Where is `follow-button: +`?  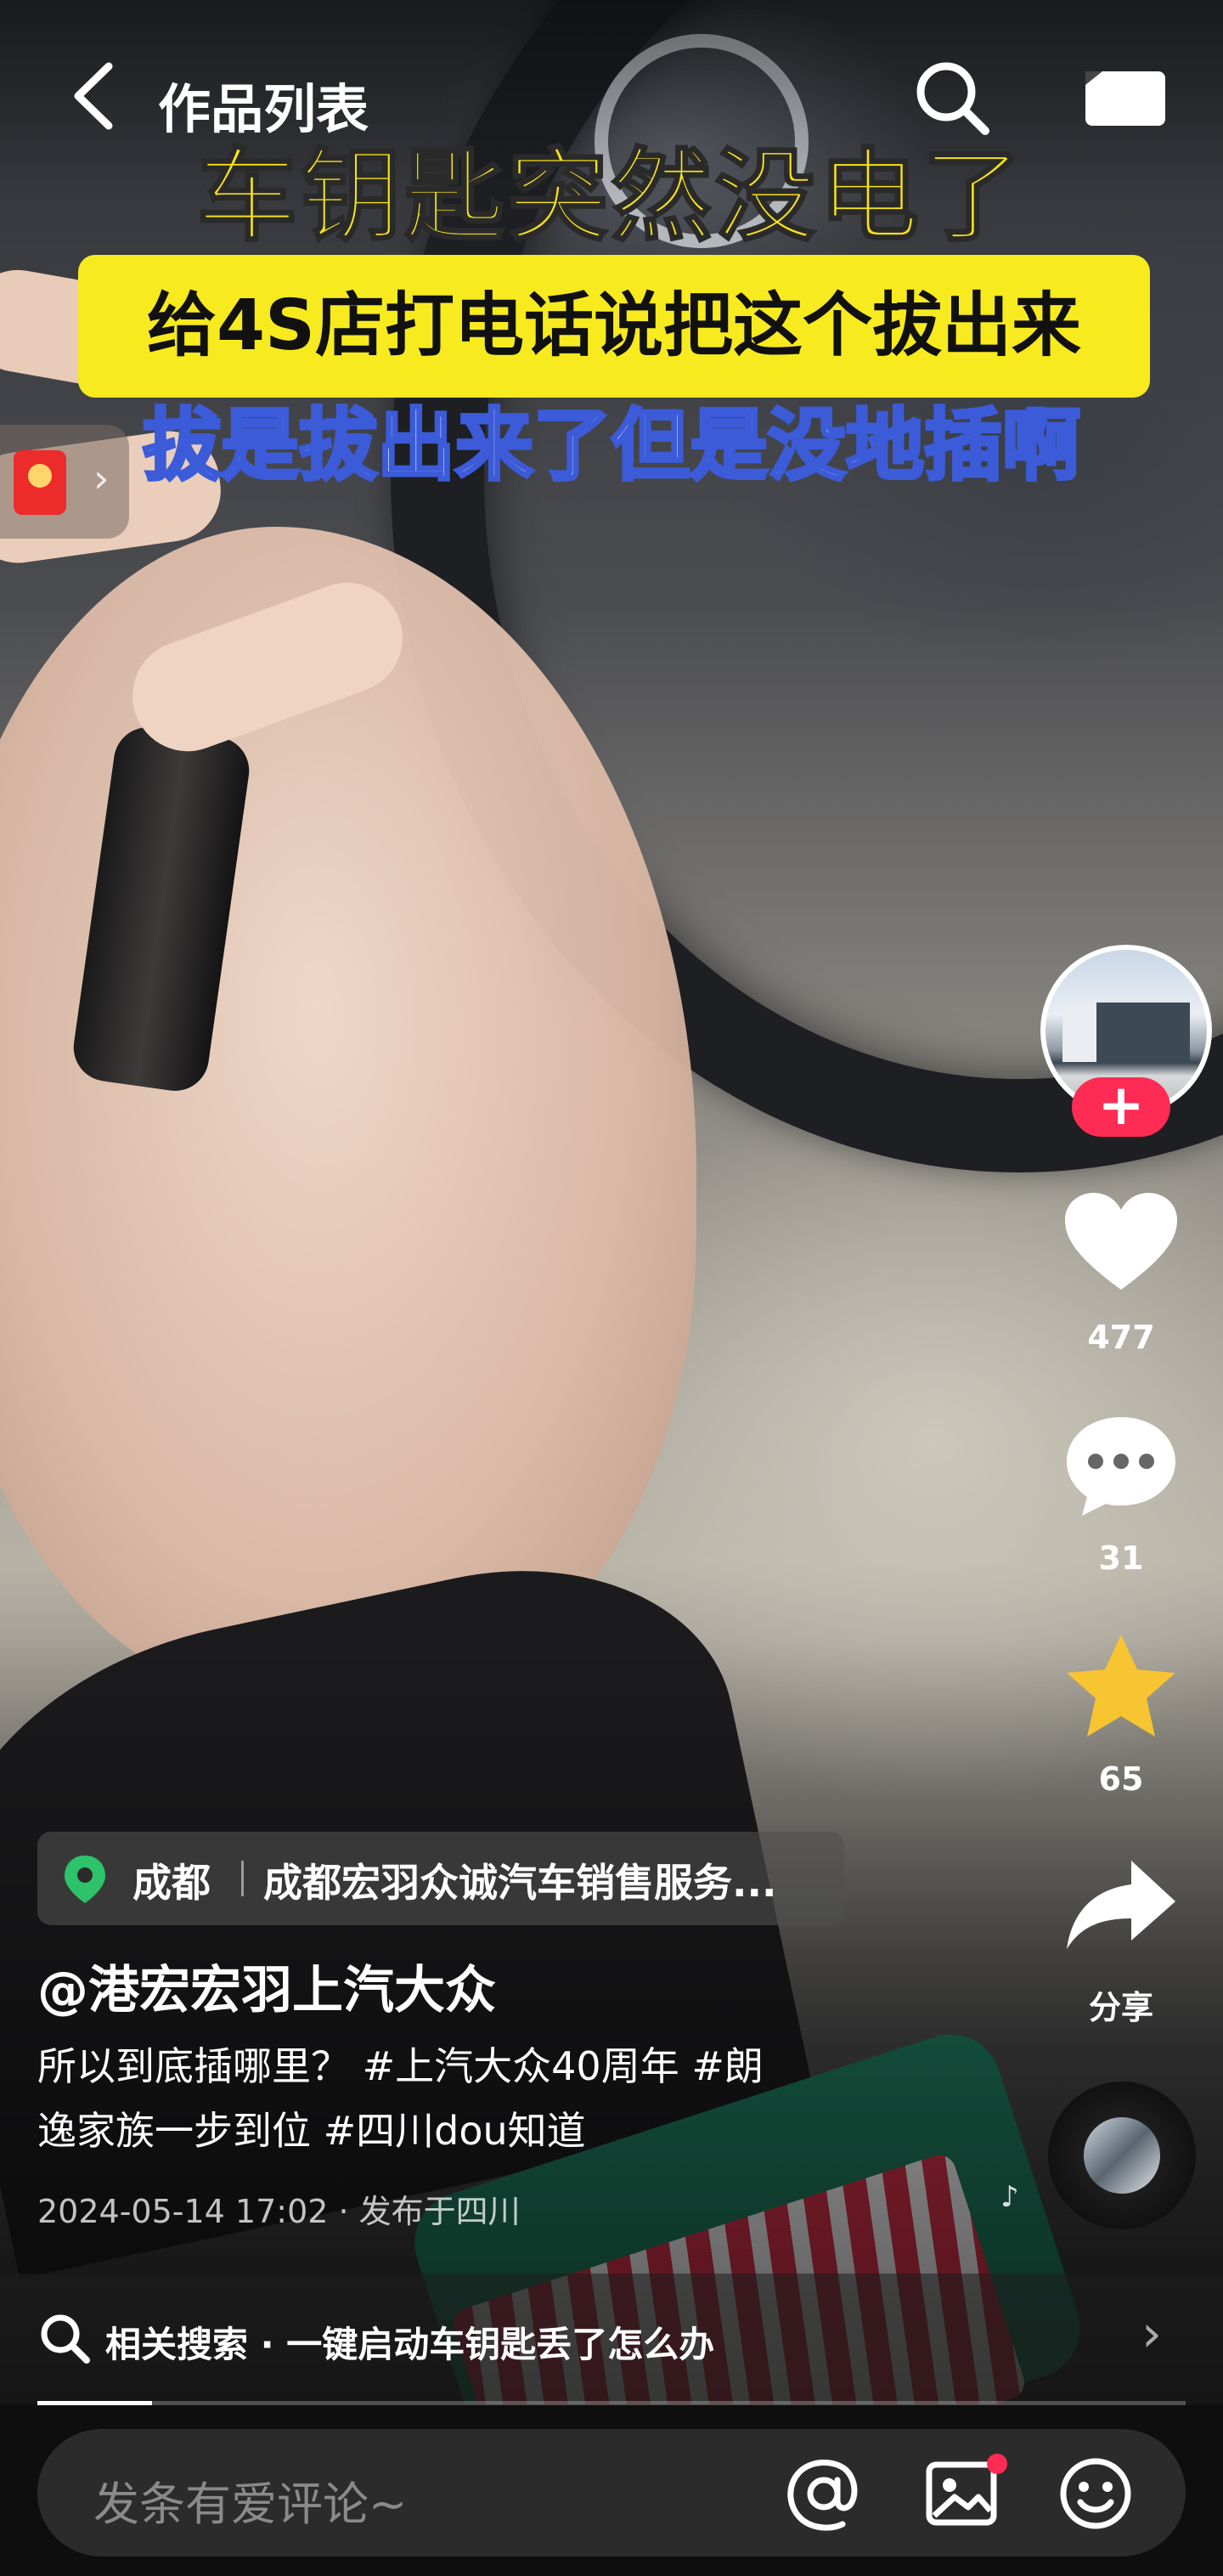 follow-button: + is located at coordinates (1121, 1107).